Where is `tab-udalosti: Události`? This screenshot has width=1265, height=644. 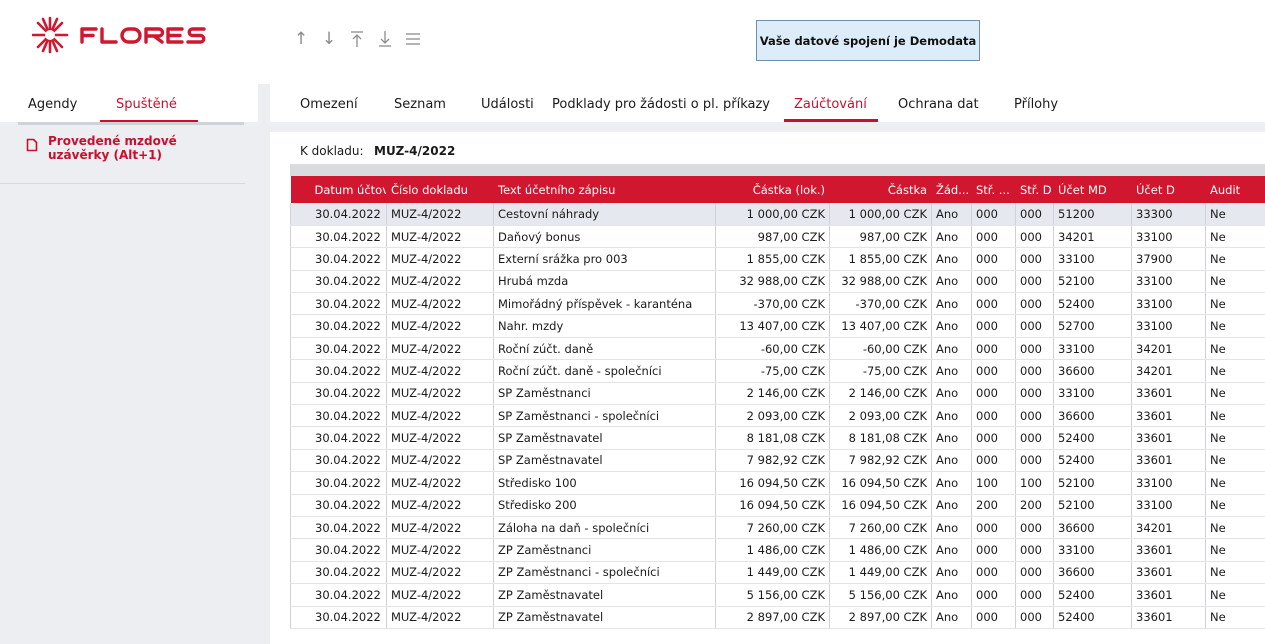
tab-udalosti: Události is located at coordinates (507, 104).